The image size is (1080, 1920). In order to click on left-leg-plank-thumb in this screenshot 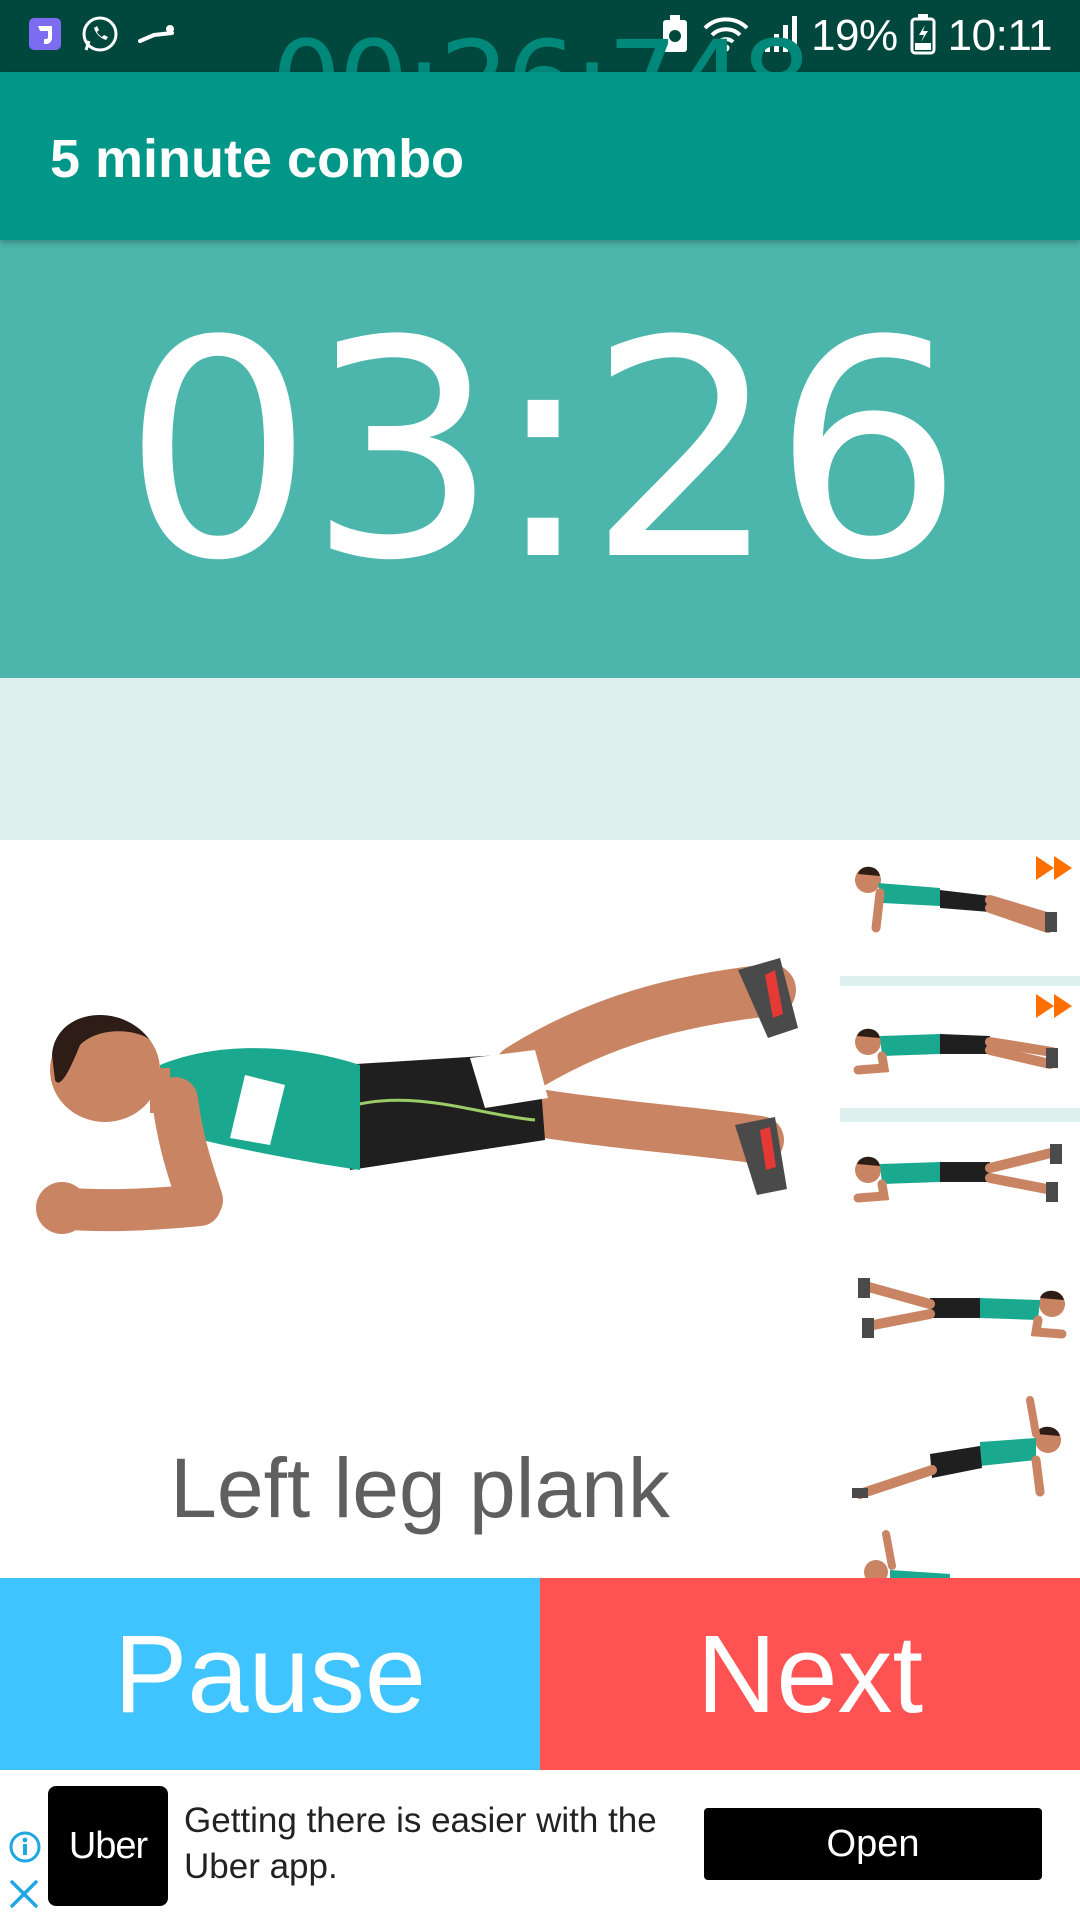, I will do `click(957, 1173)`.